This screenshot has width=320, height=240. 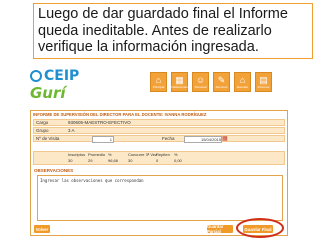 I want to click on home-icon: ⌂, so click(x=158, y=79).